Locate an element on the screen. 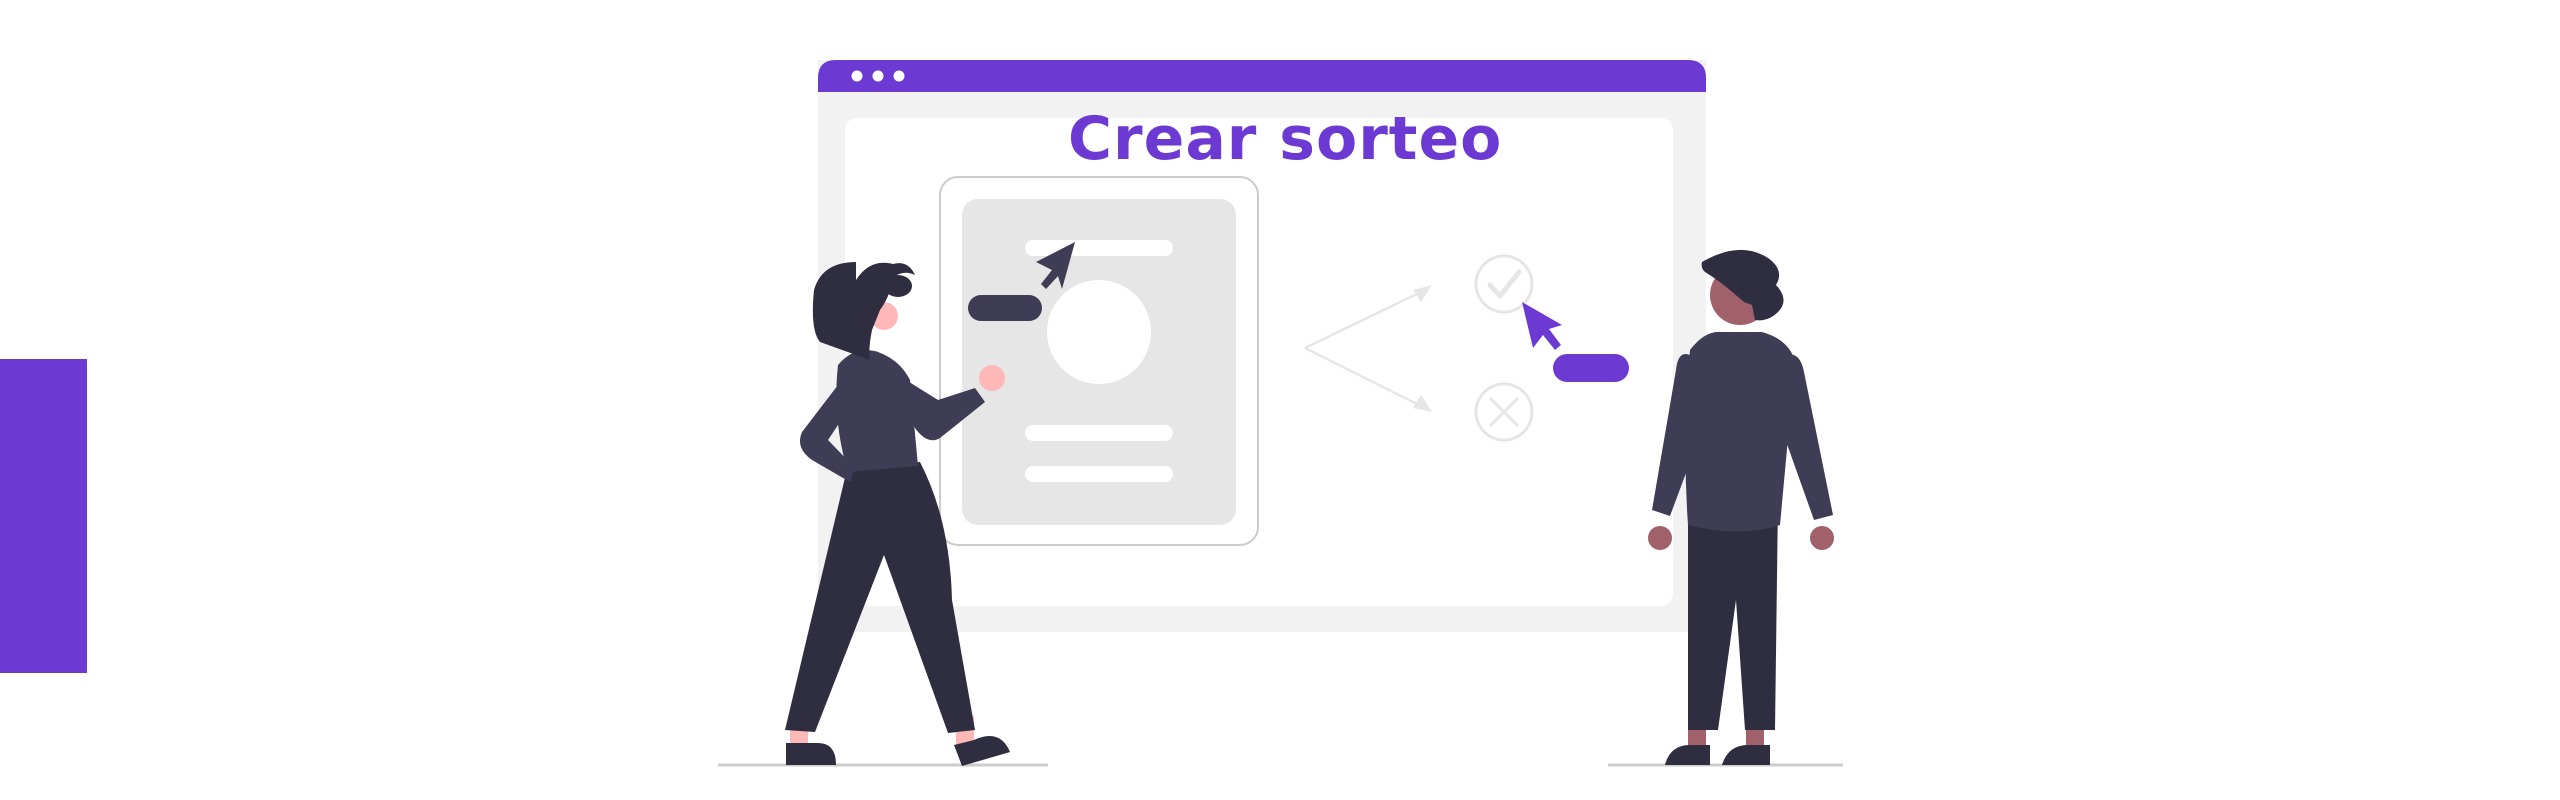 The width and height of the screenshot is (2560, 800). man-arm-right is located at coordinates (1807, 437).